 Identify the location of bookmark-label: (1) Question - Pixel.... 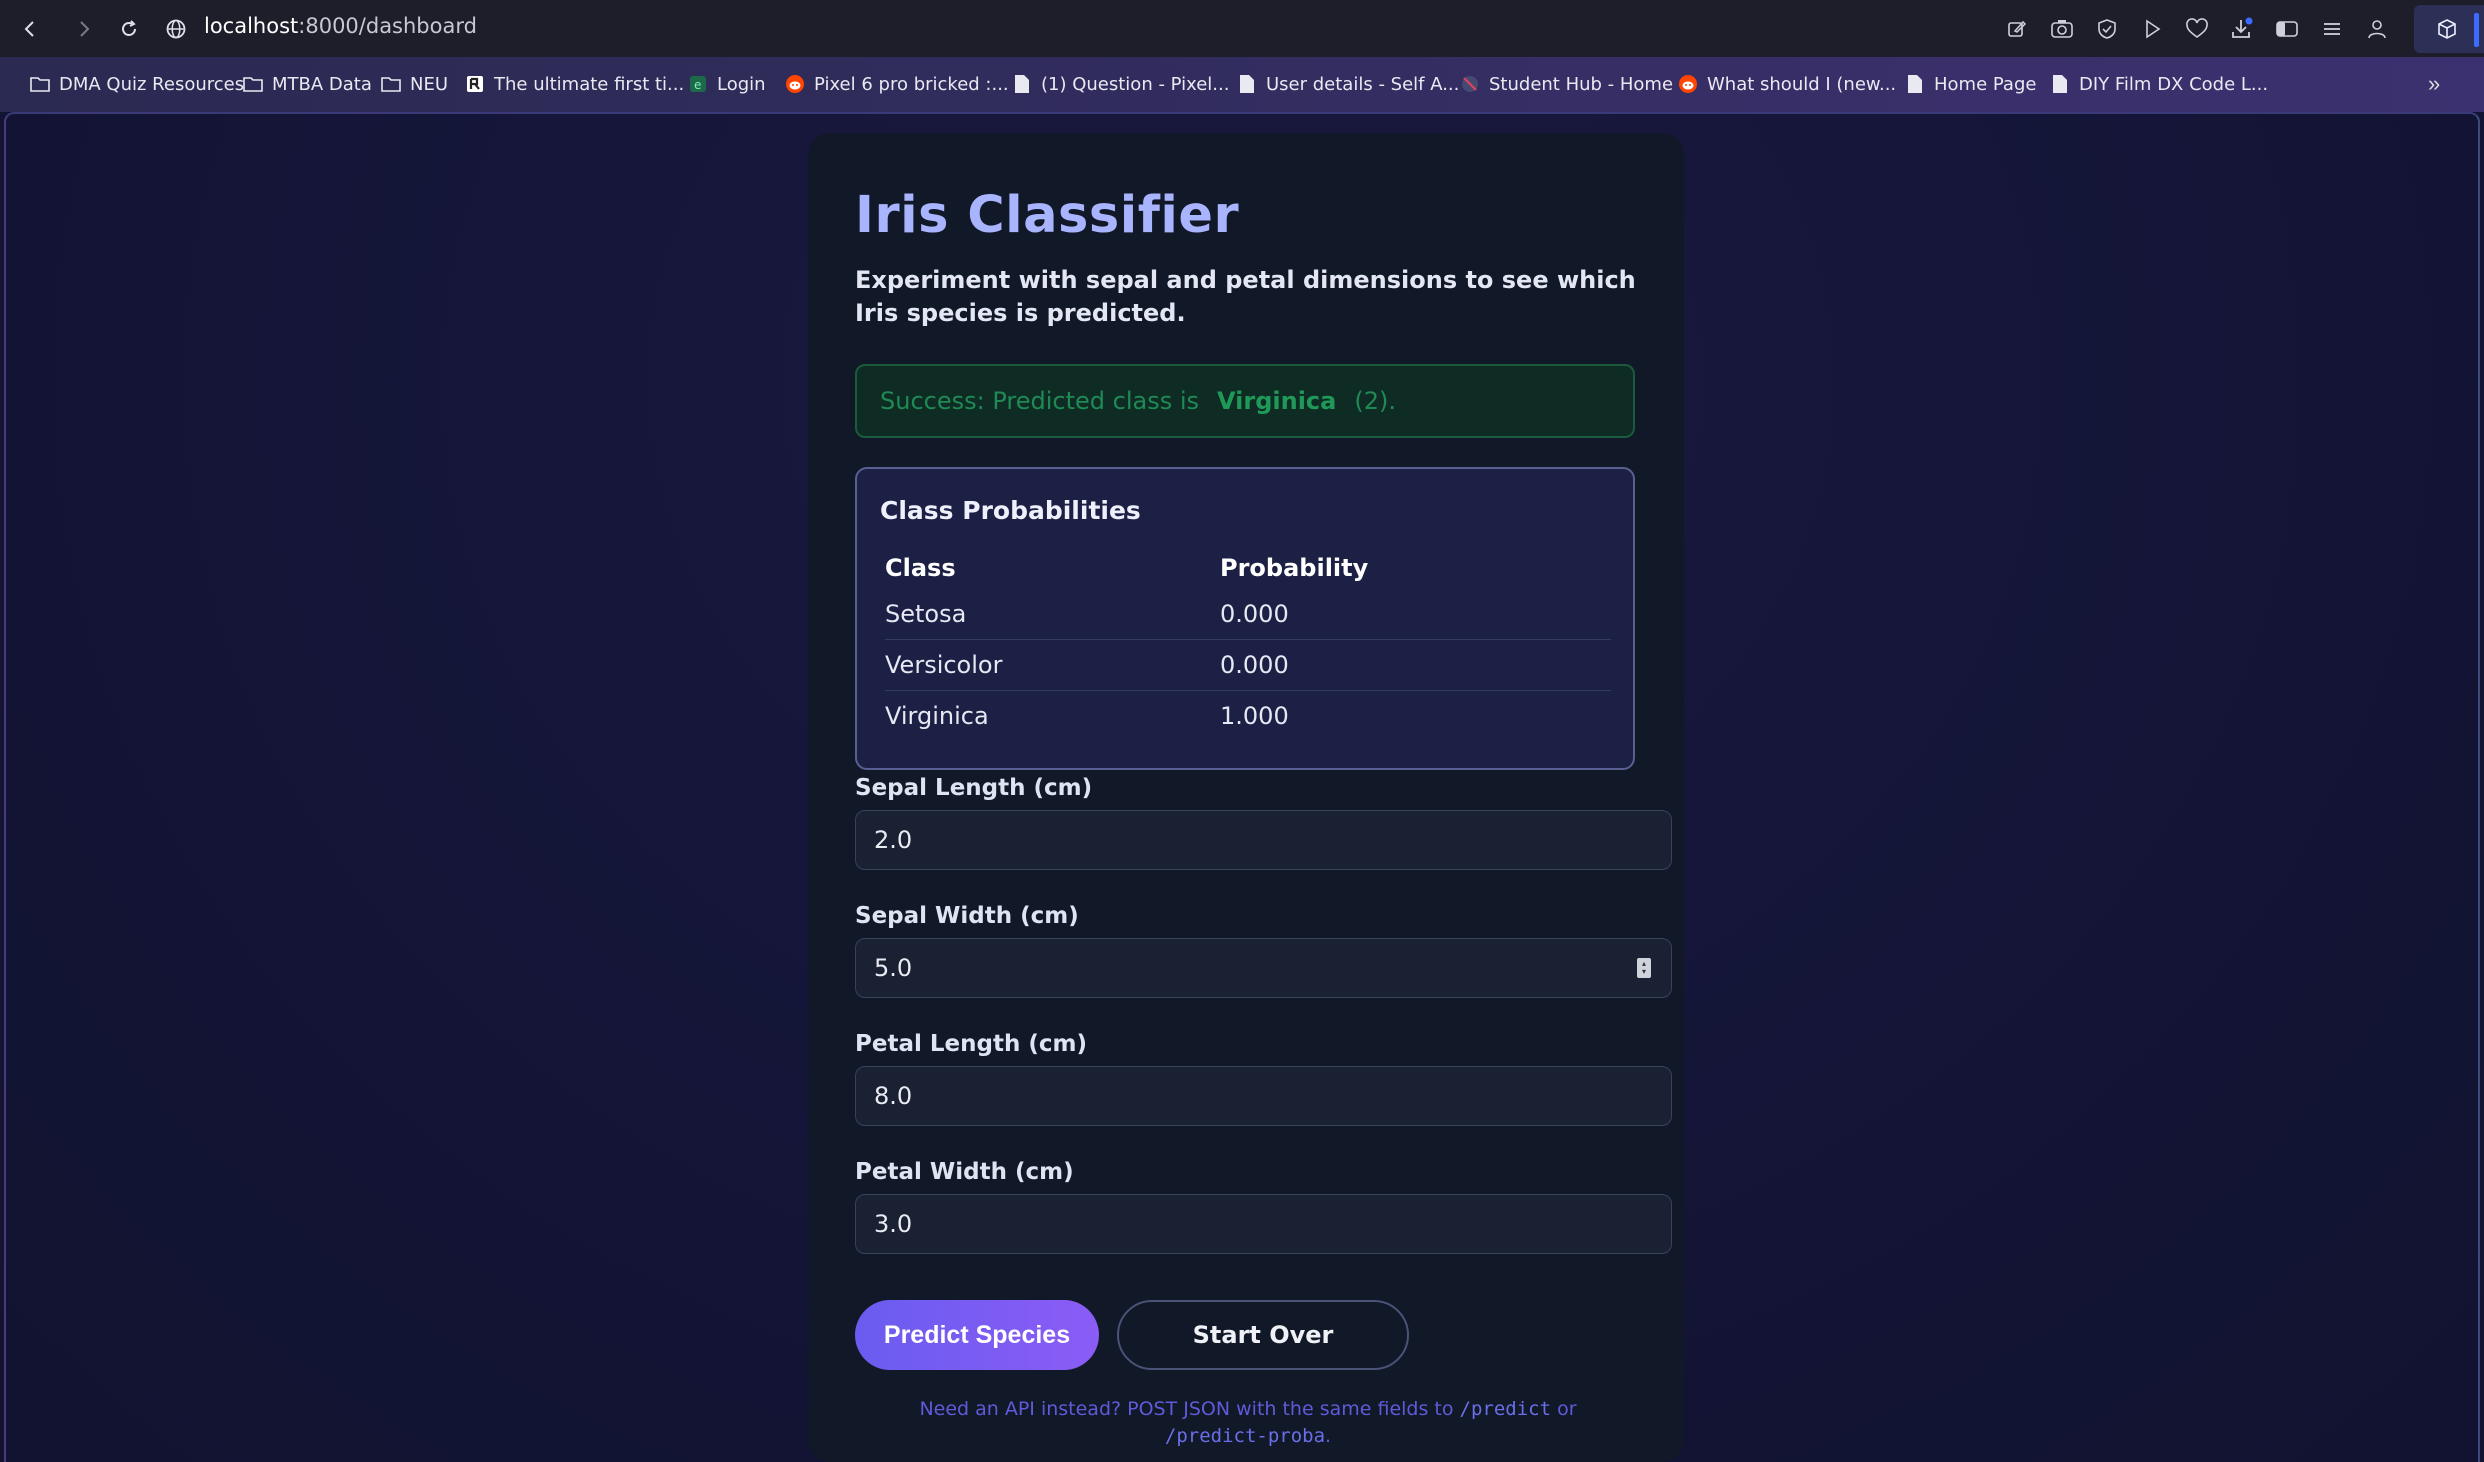
(1135, 84).